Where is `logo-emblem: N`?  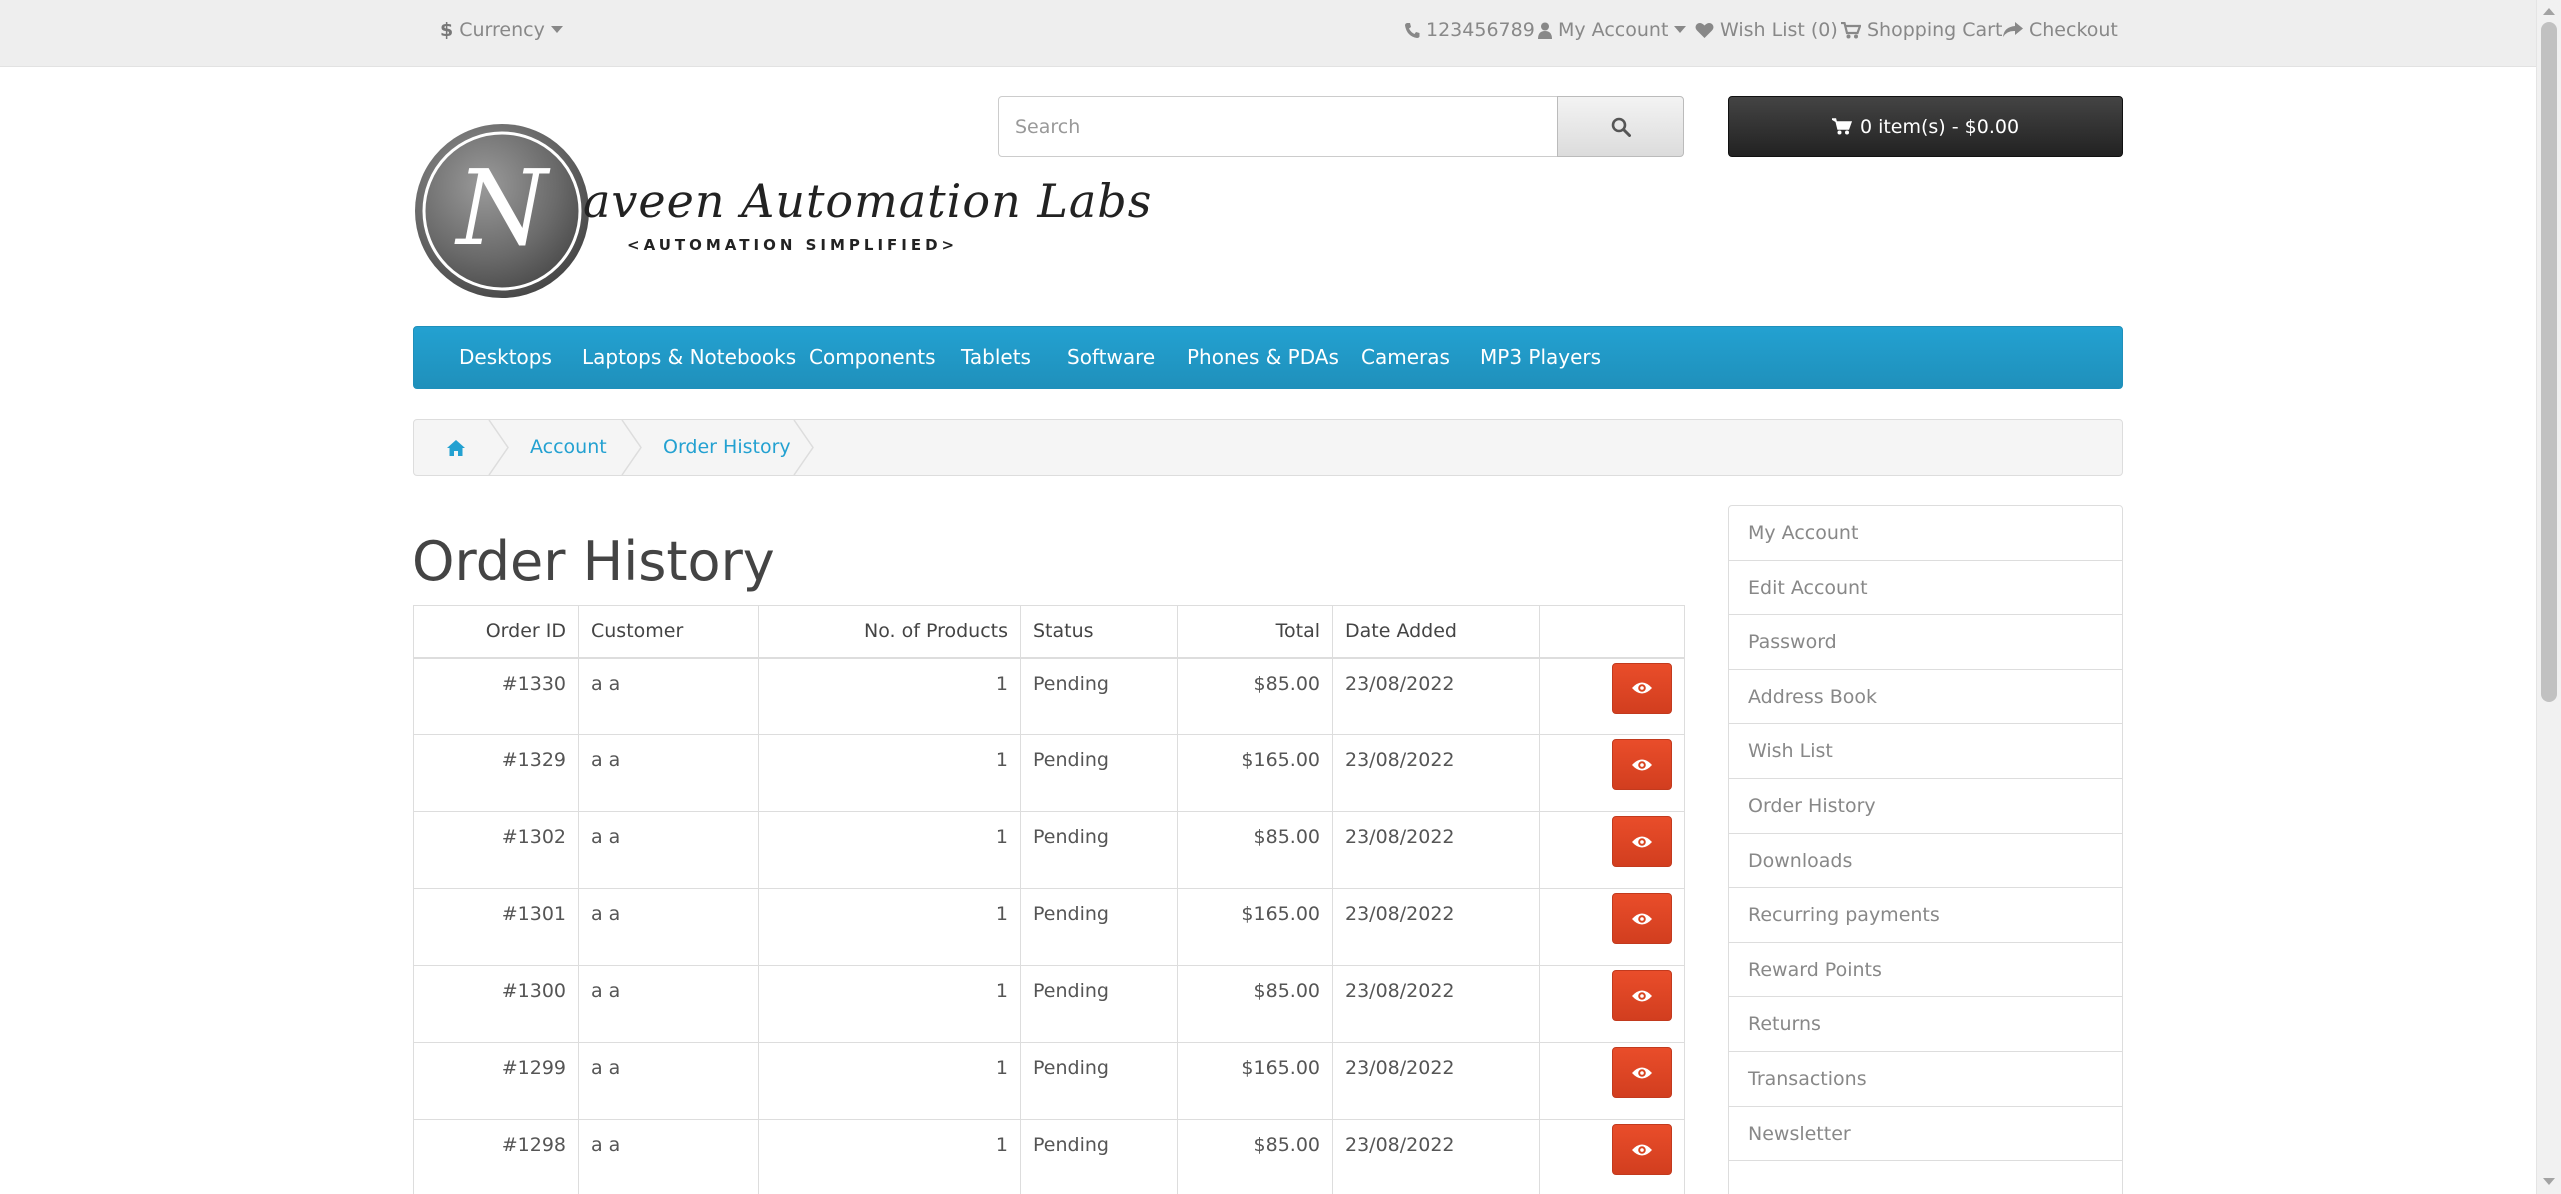 logo-emblem: N is located at coordinates (502, 211).